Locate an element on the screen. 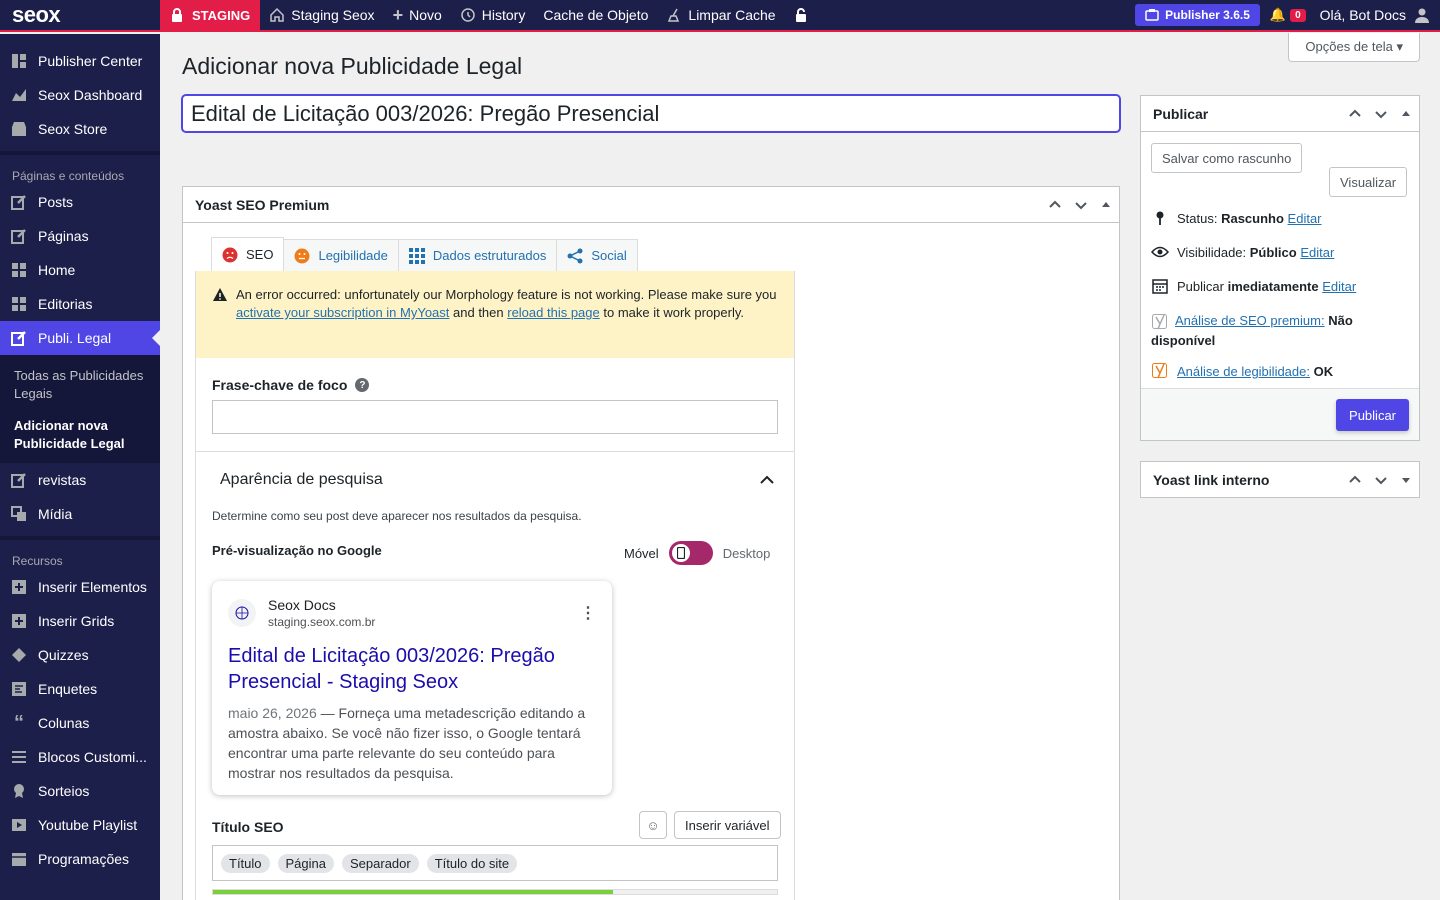  visibility-value: Público is located at coordinates (1273, 252).